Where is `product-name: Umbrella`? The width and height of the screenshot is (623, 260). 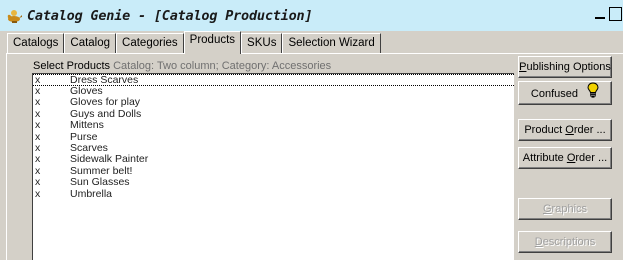 product-name: Umbrella is located at coordinates (91, 193).